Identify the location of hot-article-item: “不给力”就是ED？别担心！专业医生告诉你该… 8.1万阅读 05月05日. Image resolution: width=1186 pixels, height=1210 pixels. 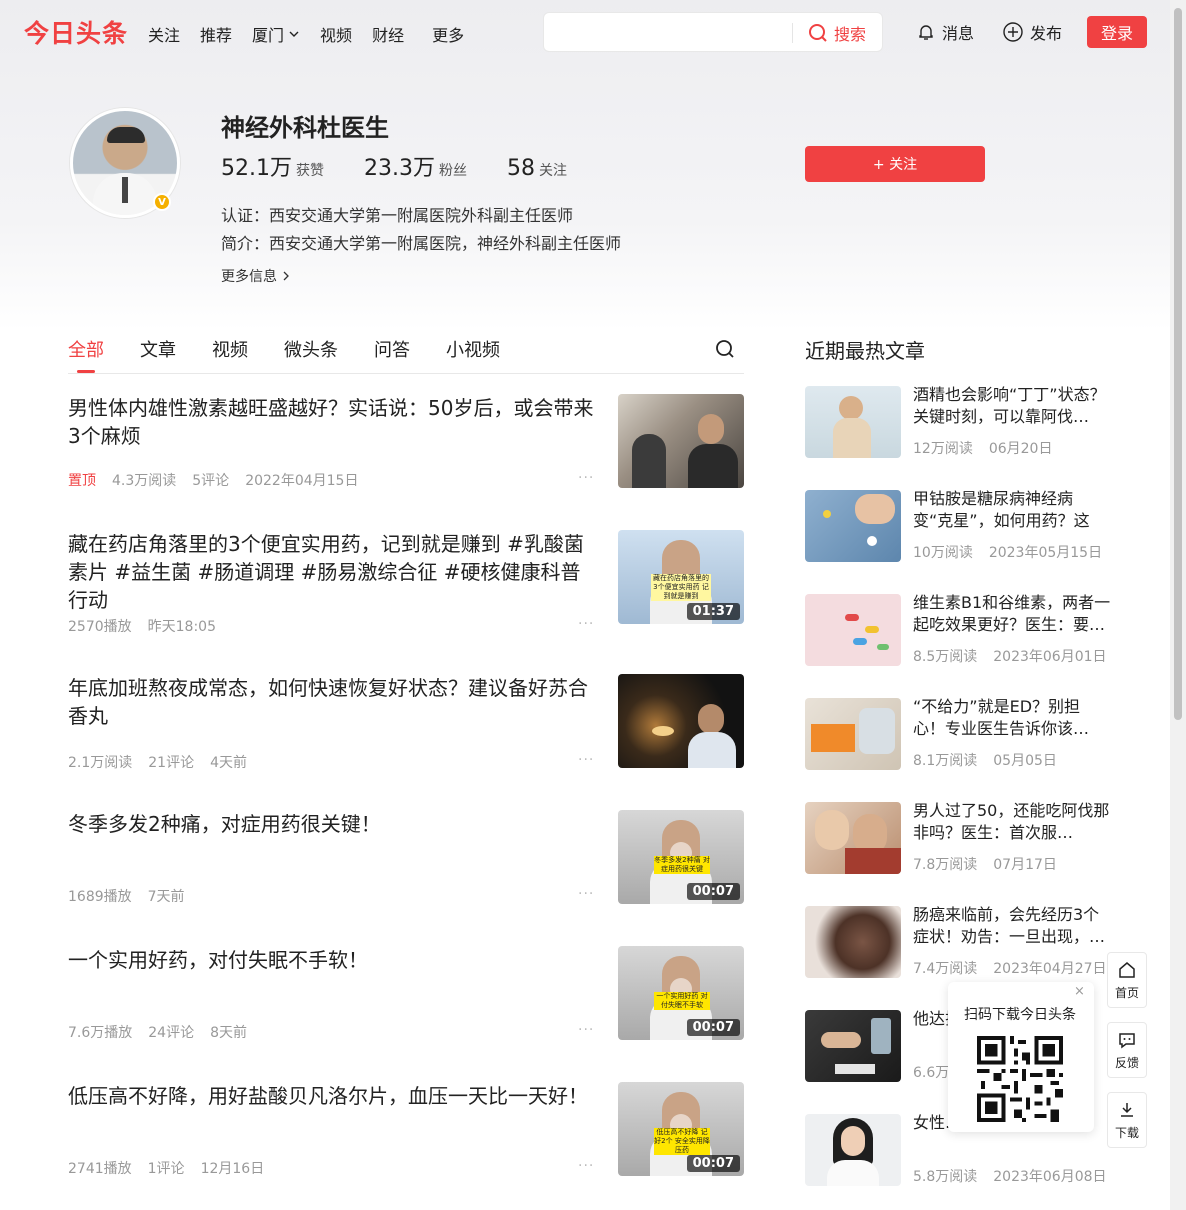
(958, 733).